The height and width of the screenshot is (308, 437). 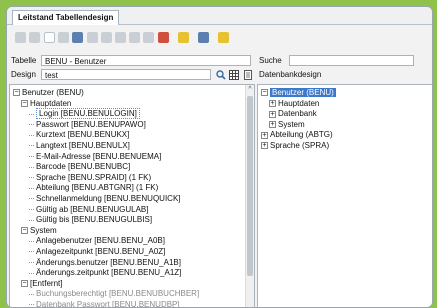 I want to click on pen-icon, so click(x=183, y=37).